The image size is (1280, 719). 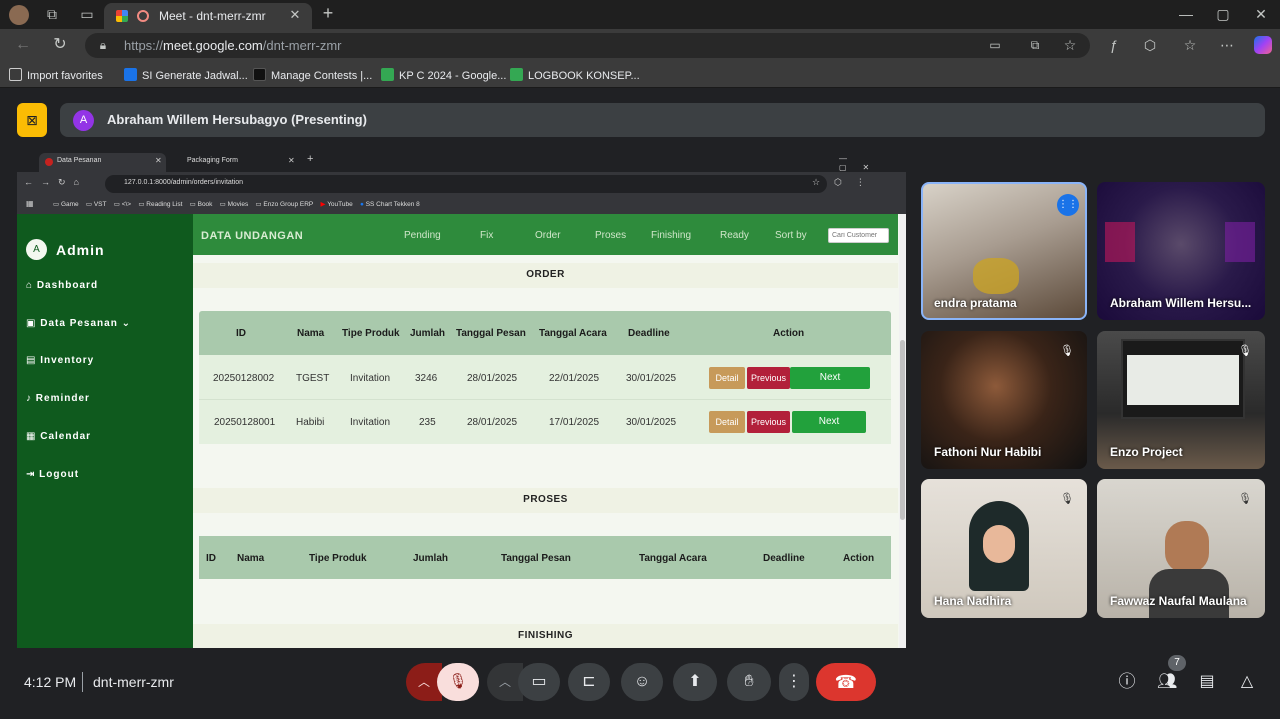 I want to click on shared-tab-bar: Data Pesanan ✕ Packaging Form ✕ + —▢✕, so click(x=461, y=161).